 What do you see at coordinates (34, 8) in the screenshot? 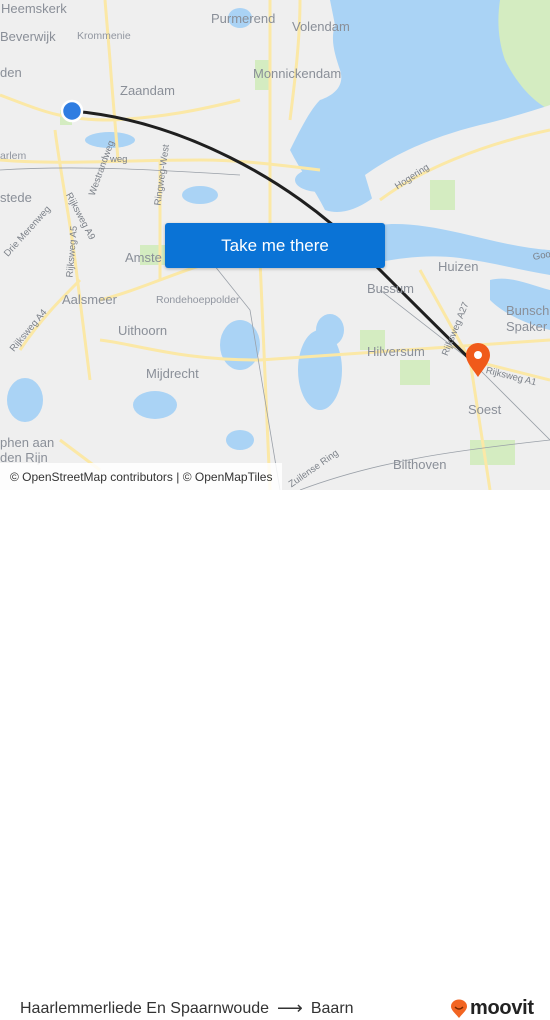
I see `place-label-heemskerk: Heemskerk` at bounding box center [34, 8].